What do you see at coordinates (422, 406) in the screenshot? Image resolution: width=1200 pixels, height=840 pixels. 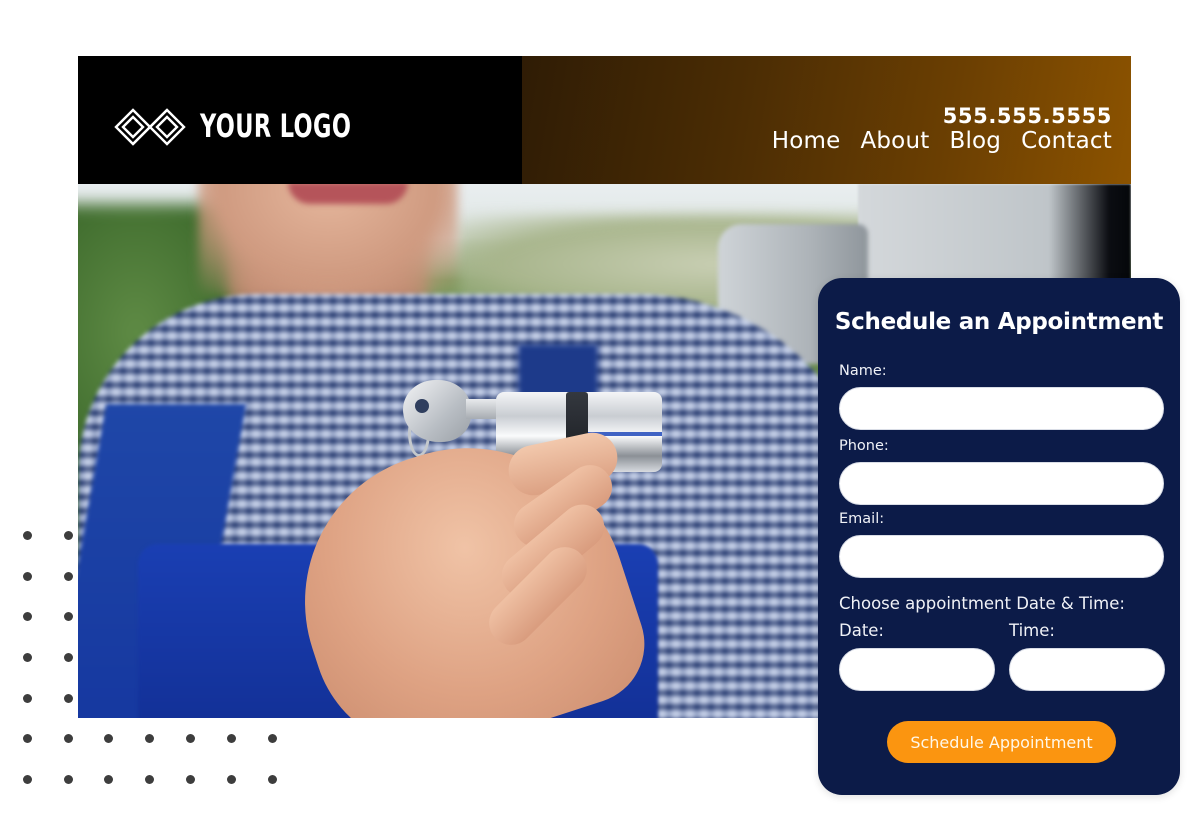 I see `key-hole` at bounding box center [422, 406].